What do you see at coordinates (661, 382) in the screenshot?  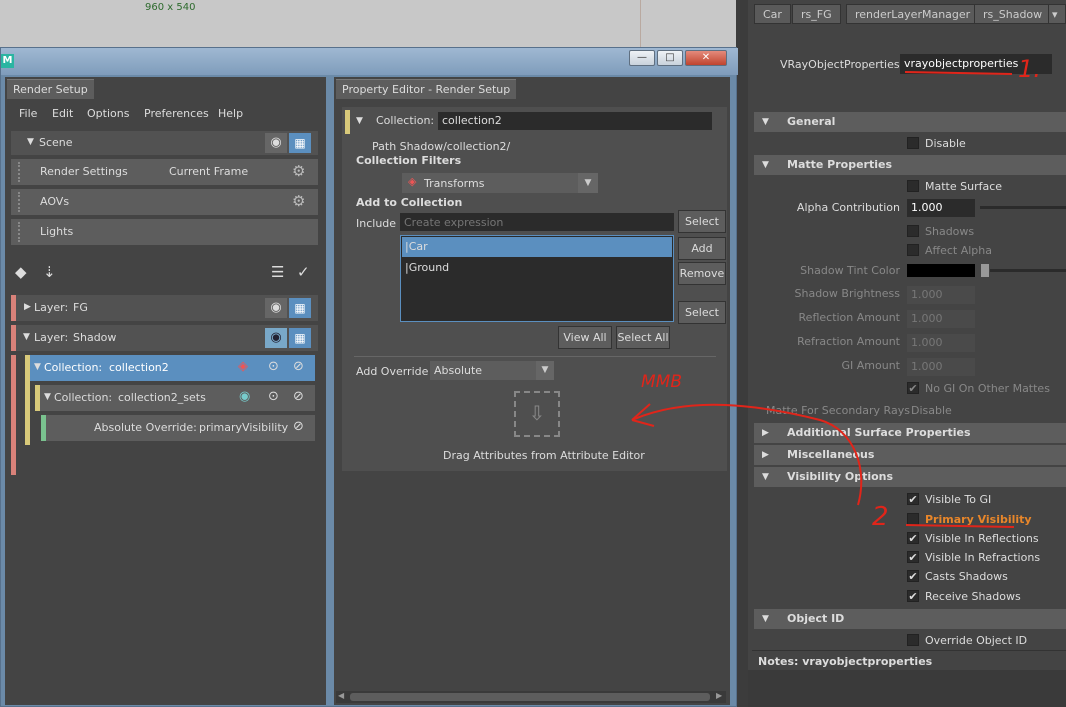 I see `mmb-annotation: MMB` at bounding box center [661, 382].